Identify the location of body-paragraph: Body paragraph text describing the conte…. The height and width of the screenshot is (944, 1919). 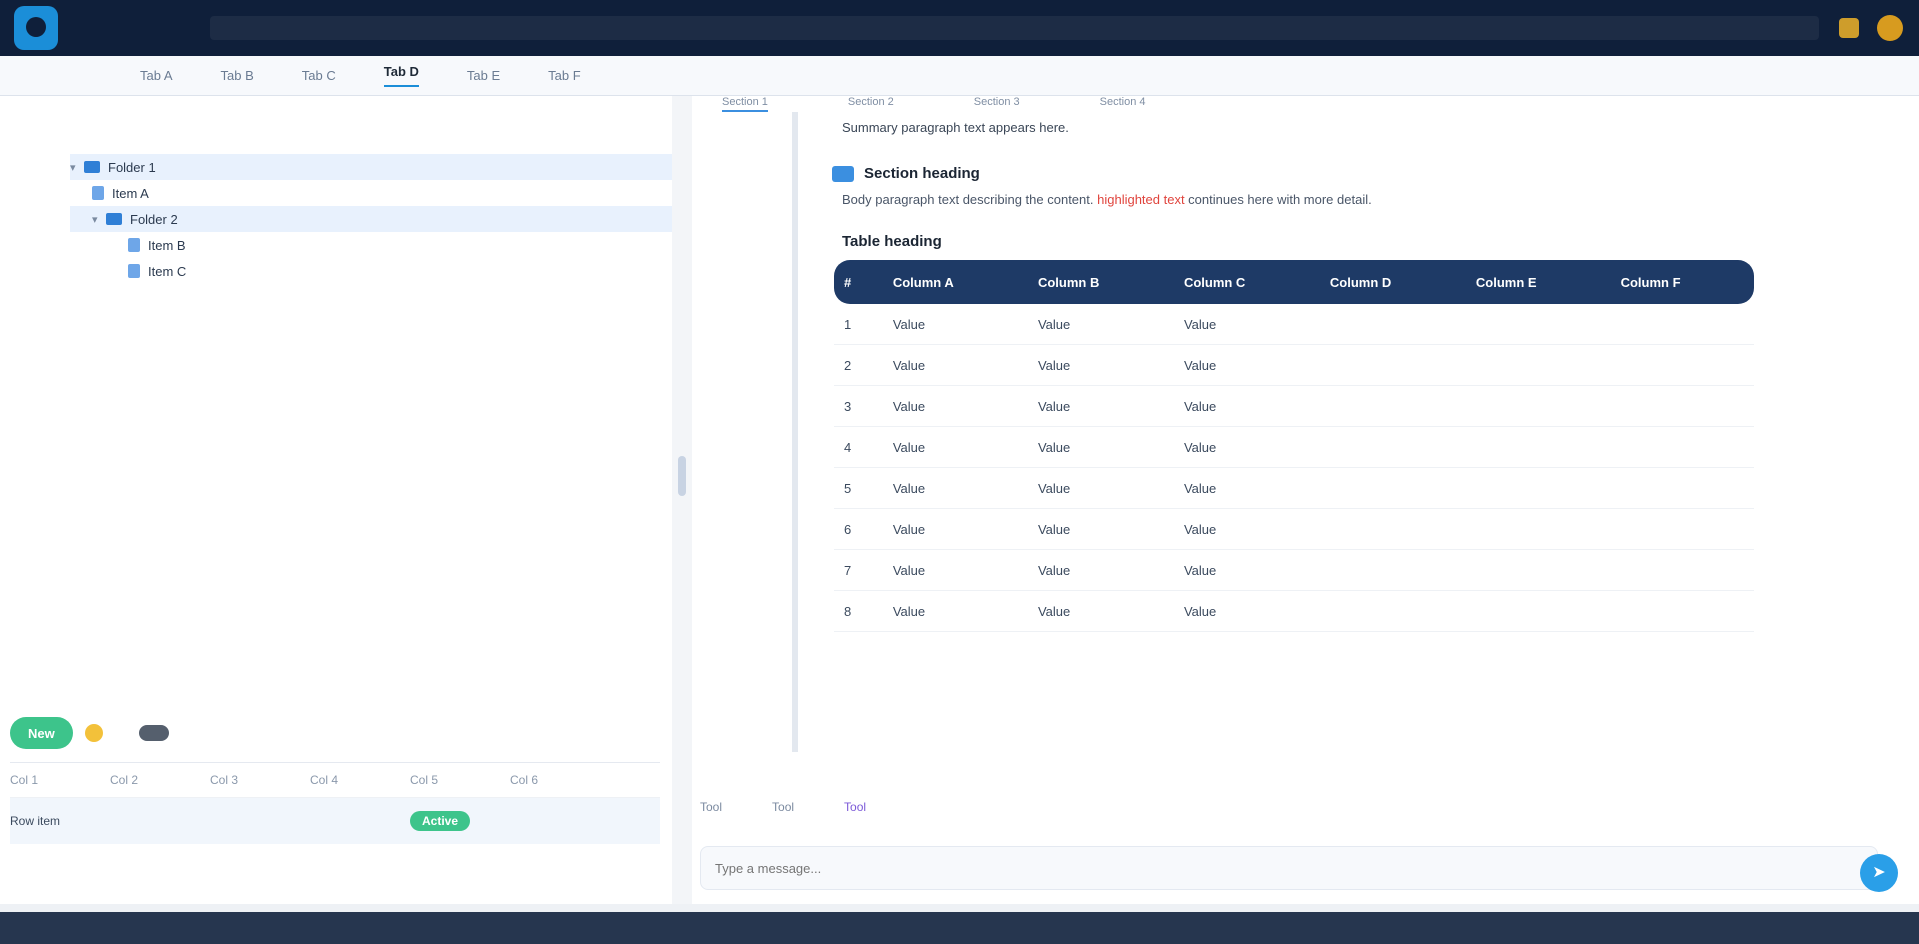
(1367, 199).